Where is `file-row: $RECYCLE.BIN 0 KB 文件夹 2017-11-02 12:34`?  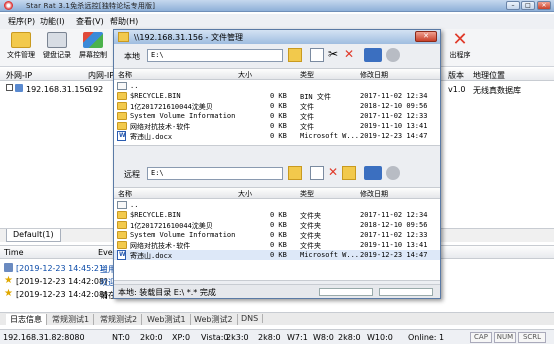
file-row: $RECYCLE.BIN 0 KB 文件夹 2017-11-02 12:34 is located at coordinates (277, 215).